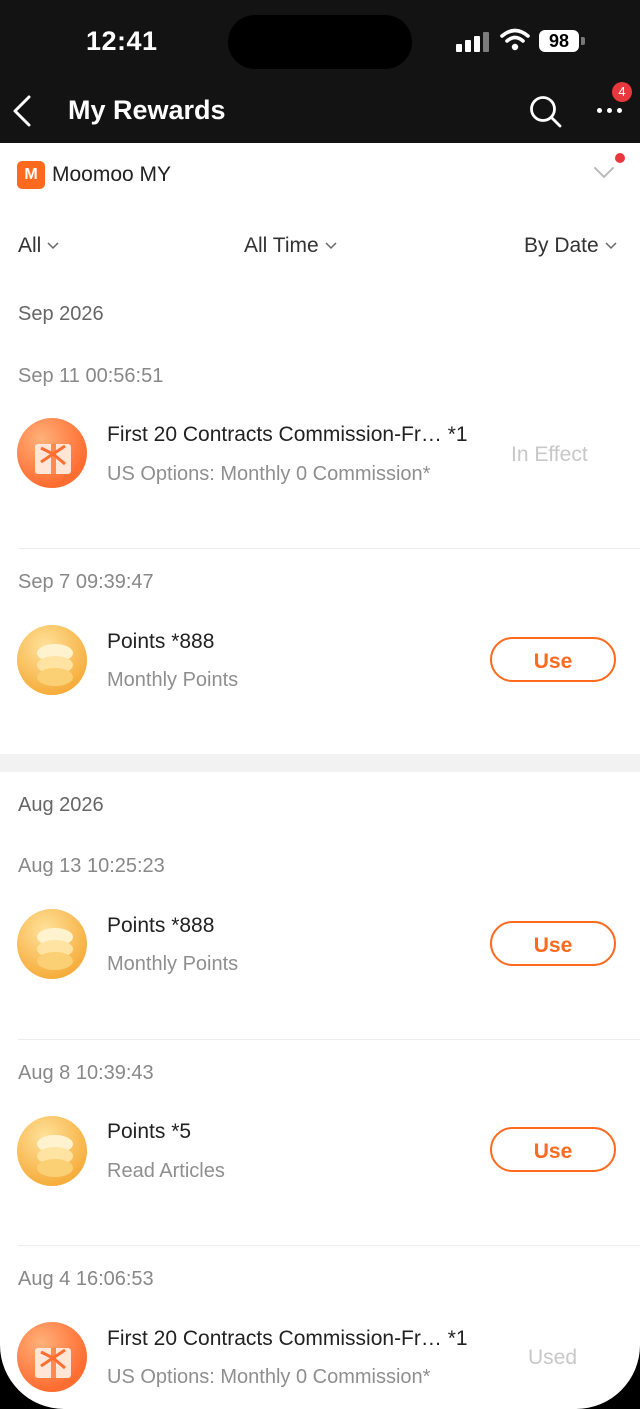 The width and height of the screenshot is (640, 1409). Describe the element at coordinates (122, 41) in the screenshot. I see `status-time: 12:41` at that location.